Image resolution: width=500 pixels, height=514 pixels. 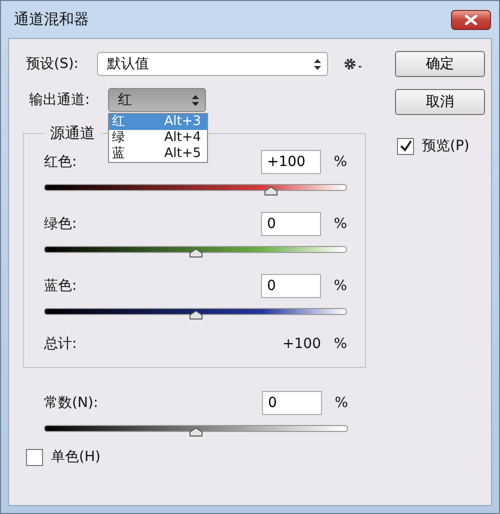 What do you see at coordinates (291, 162) in the screenshot?
I see `value-input: +100` at bounding box center [291, 162].